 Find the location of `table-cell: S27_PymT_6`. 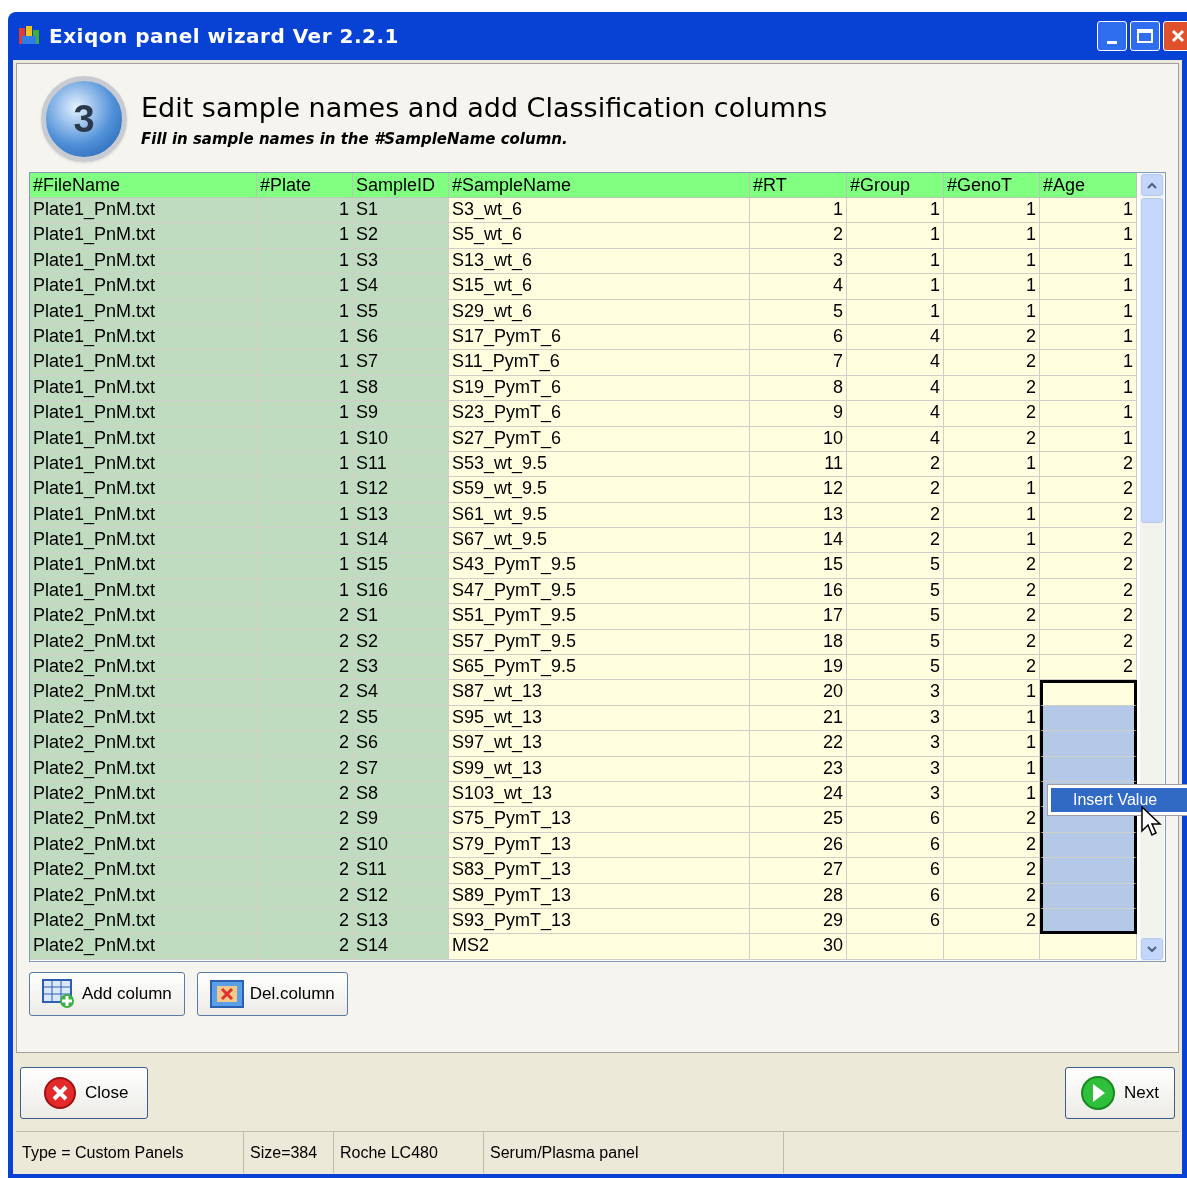

table-cell: S27_PymT_6 is located at coordinates (599, 439).